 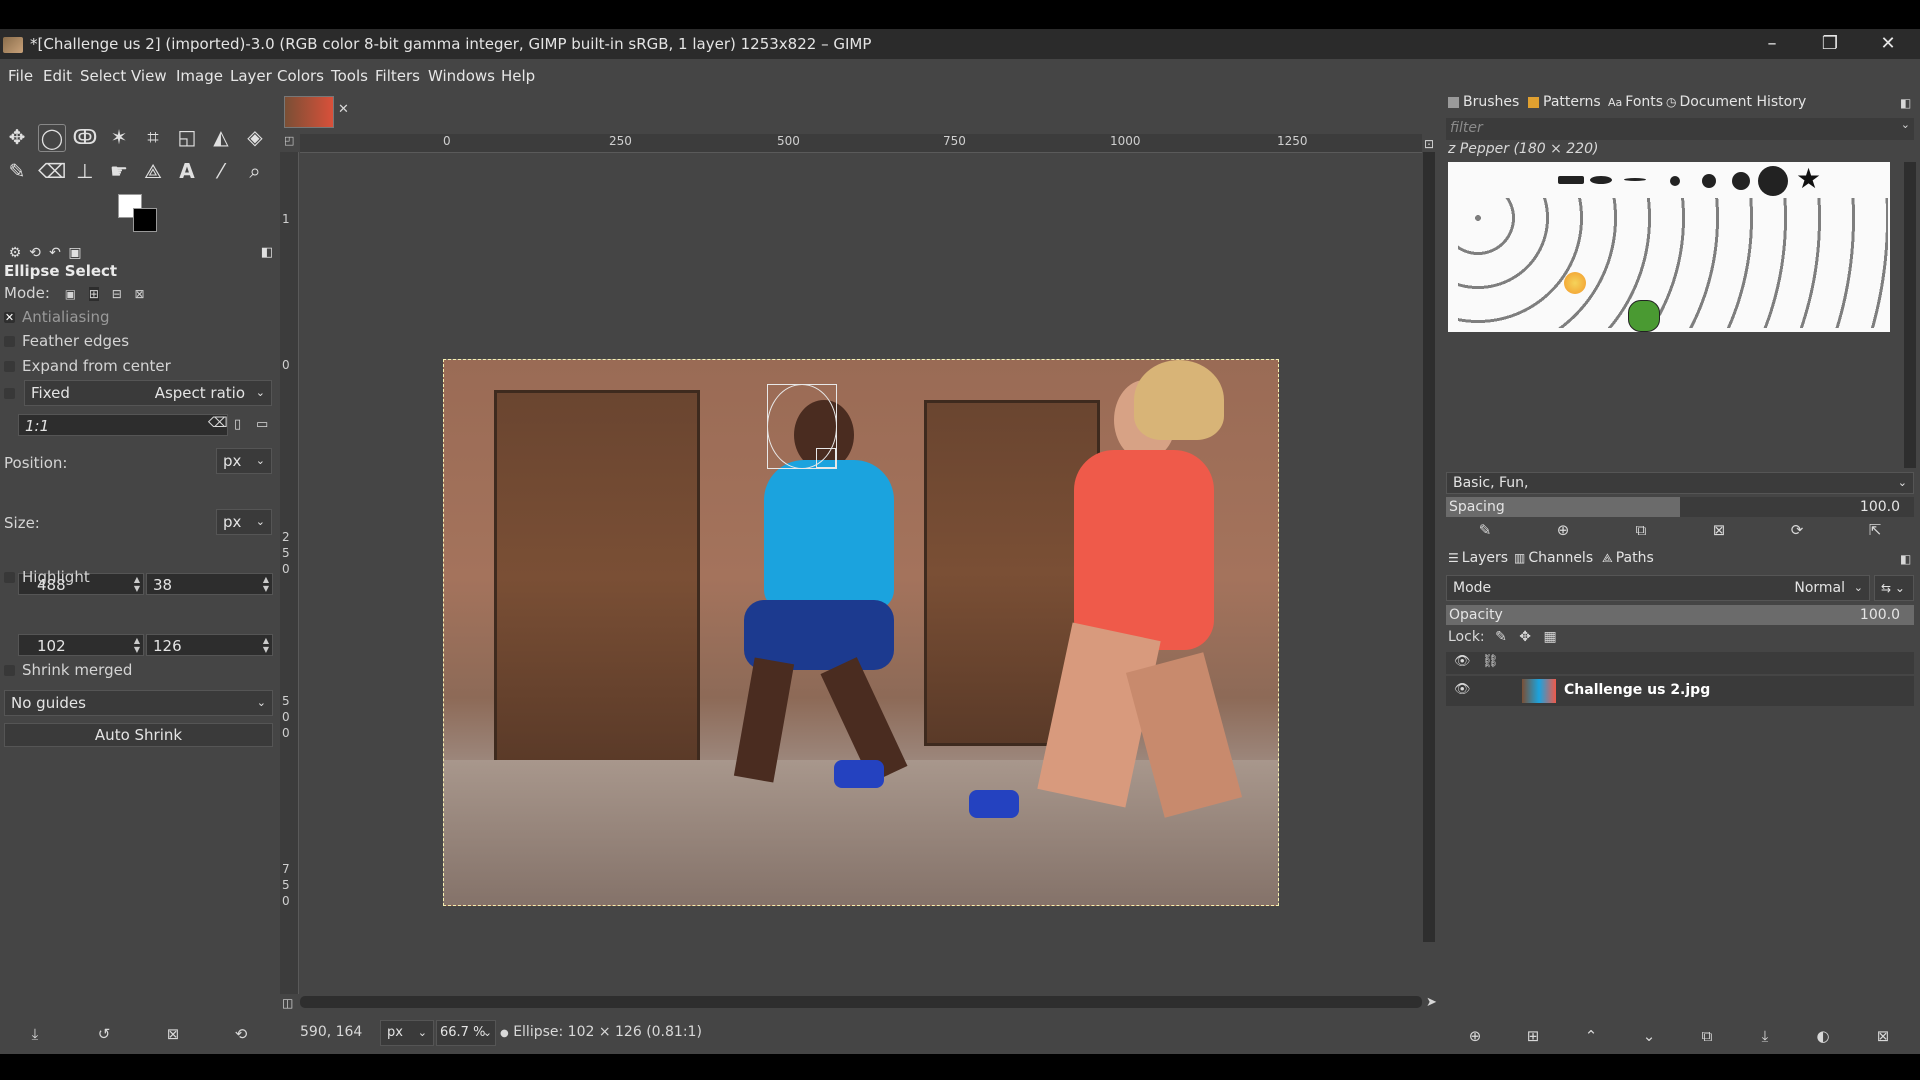 I want to click on delete-options-icon: ⊠, so click(x=173, y=1034).